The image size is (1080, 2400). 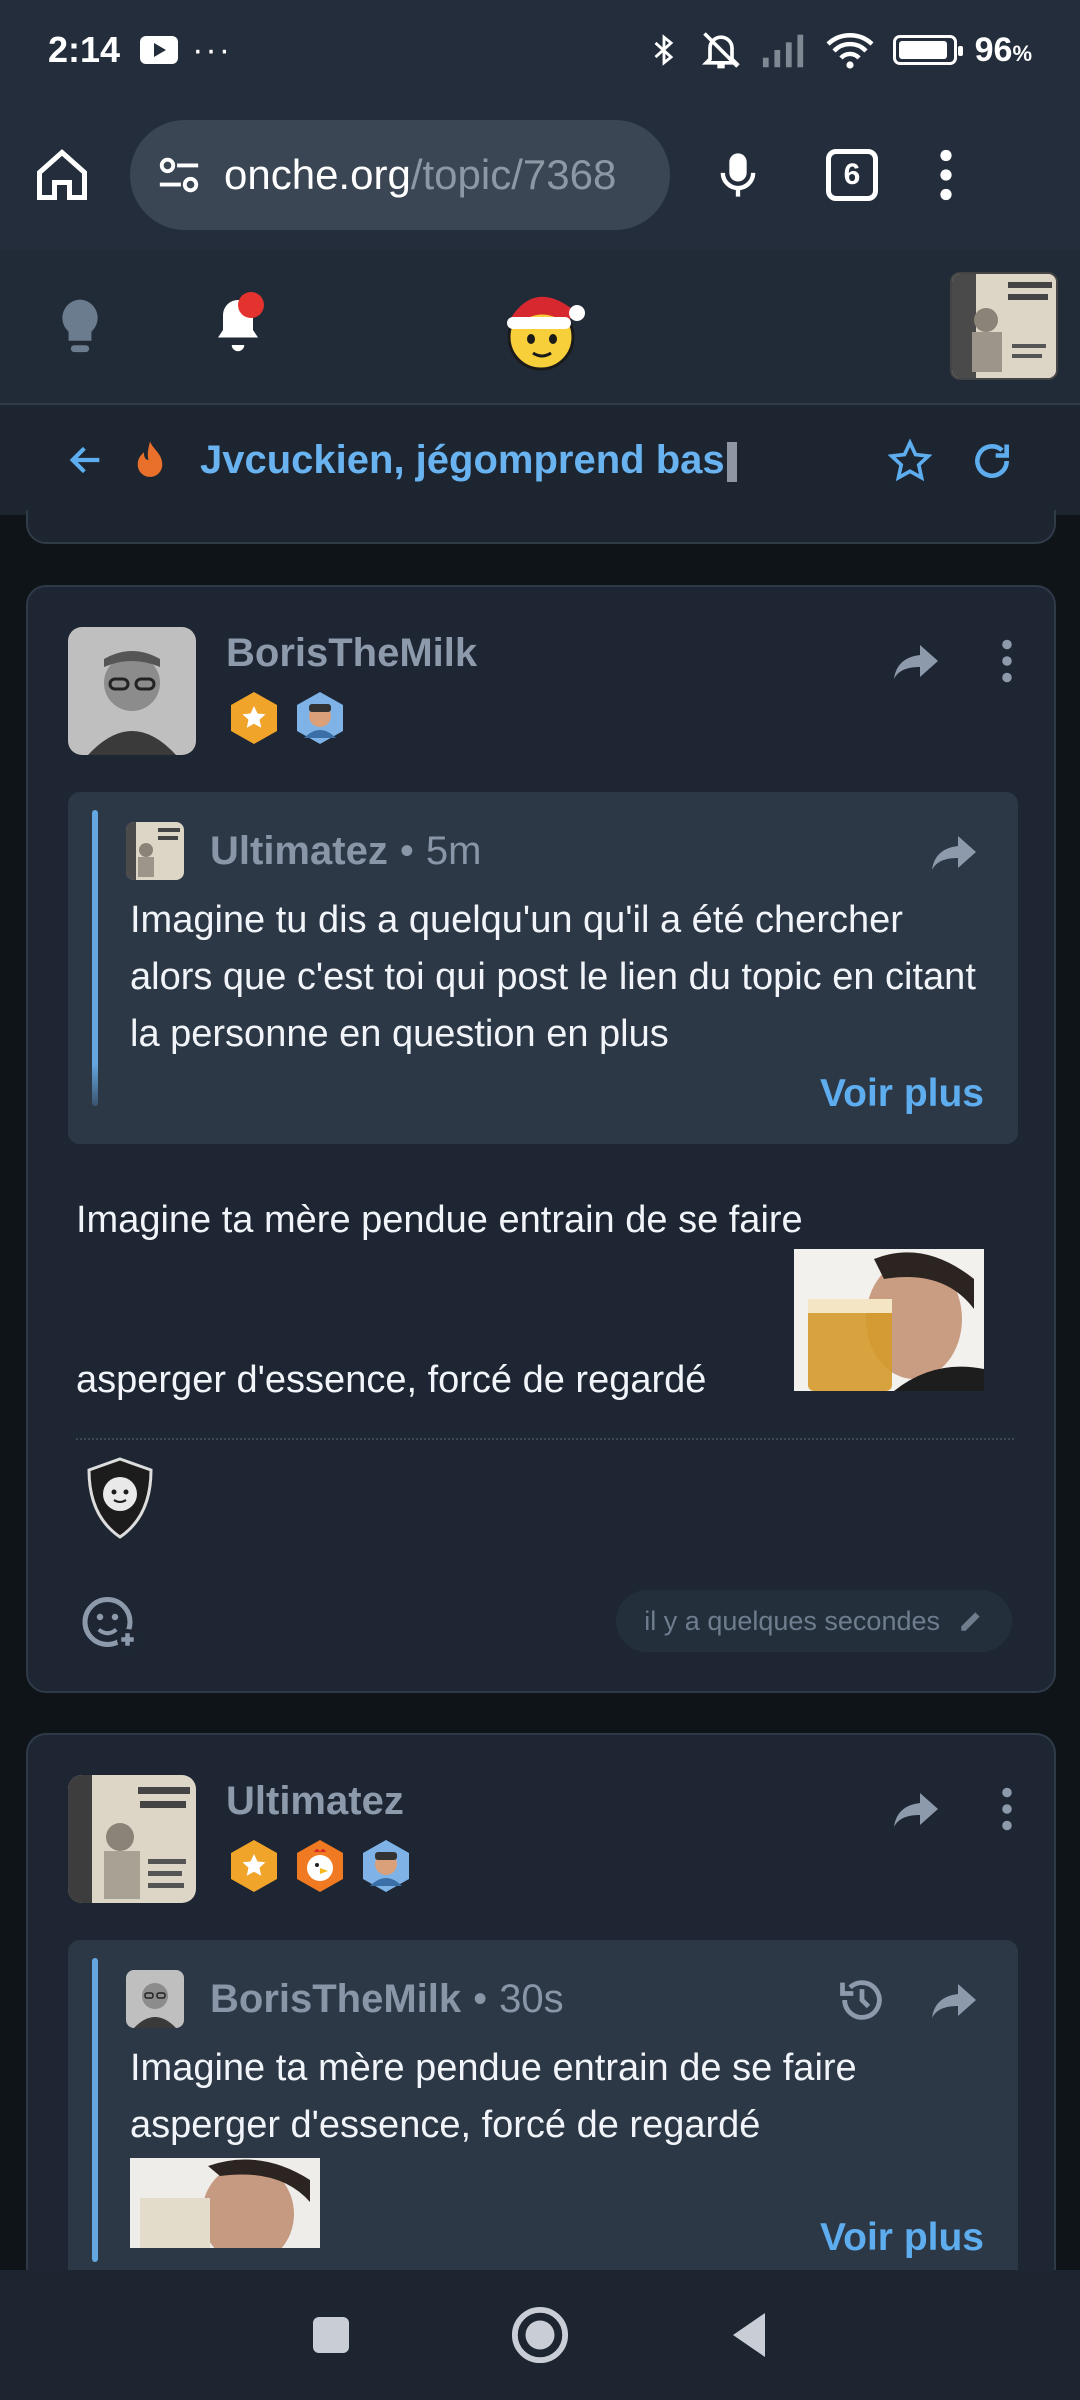 I want to click on sticker-drinking-image, so click(x=889, y=1320).